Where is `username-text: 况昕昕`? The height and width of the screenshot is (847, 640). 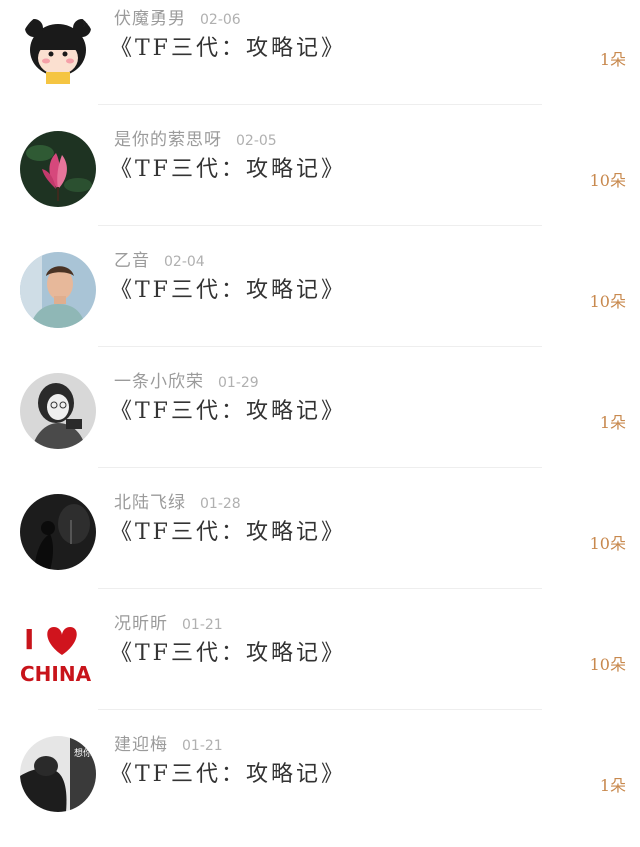
username-text: 况昕昕 is located at coordinates (141, 624).